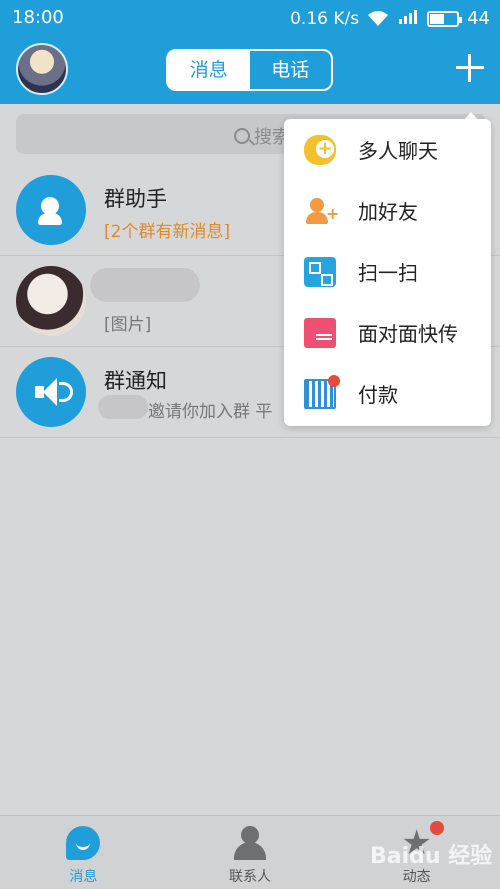 This screenshot has height=889, width=500. What do you see at coordinates (378, 395) in the screenshot?
I see `menu-item-label: 付款` at bounding box center [378, 395].